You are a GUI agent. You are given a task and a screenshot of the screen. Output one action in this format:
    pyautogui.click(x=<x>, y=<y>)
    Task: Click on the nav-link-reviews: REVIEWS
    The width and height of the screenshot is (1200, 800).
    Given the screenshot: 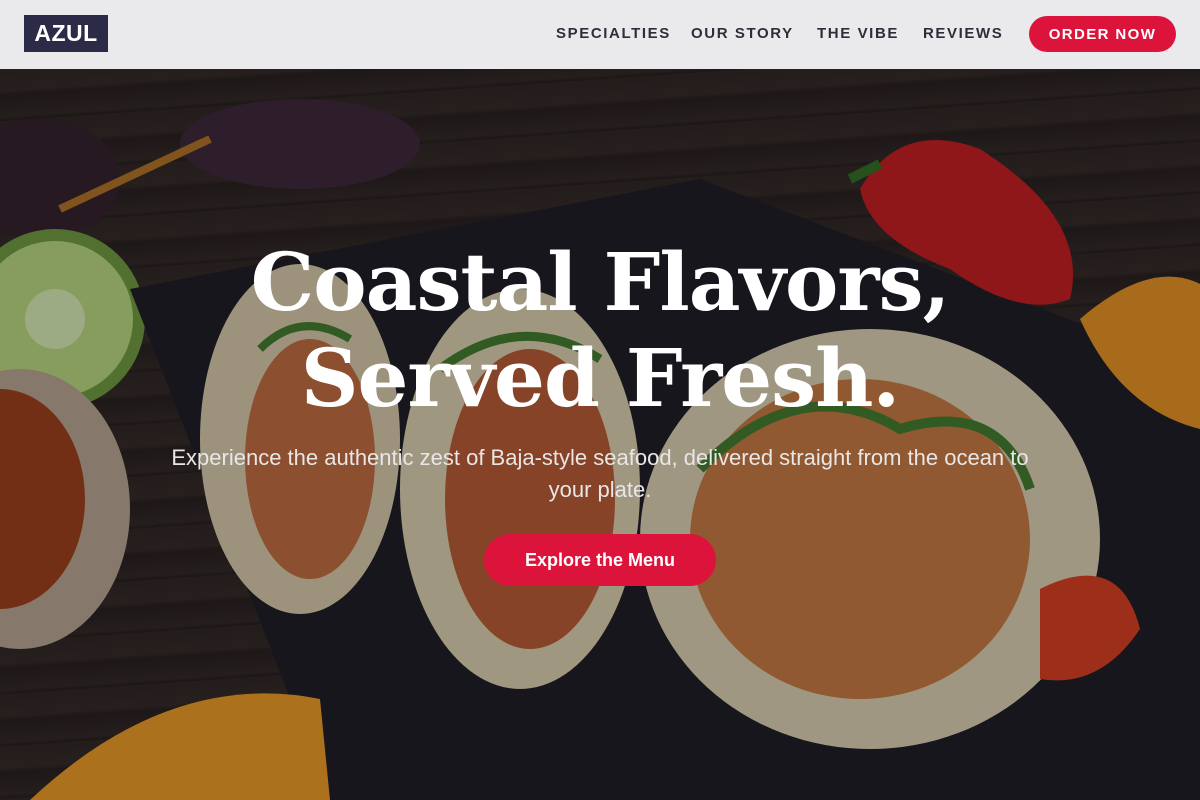 What is the action you would take?
    pyautogui.click(x=963, y=34)
    